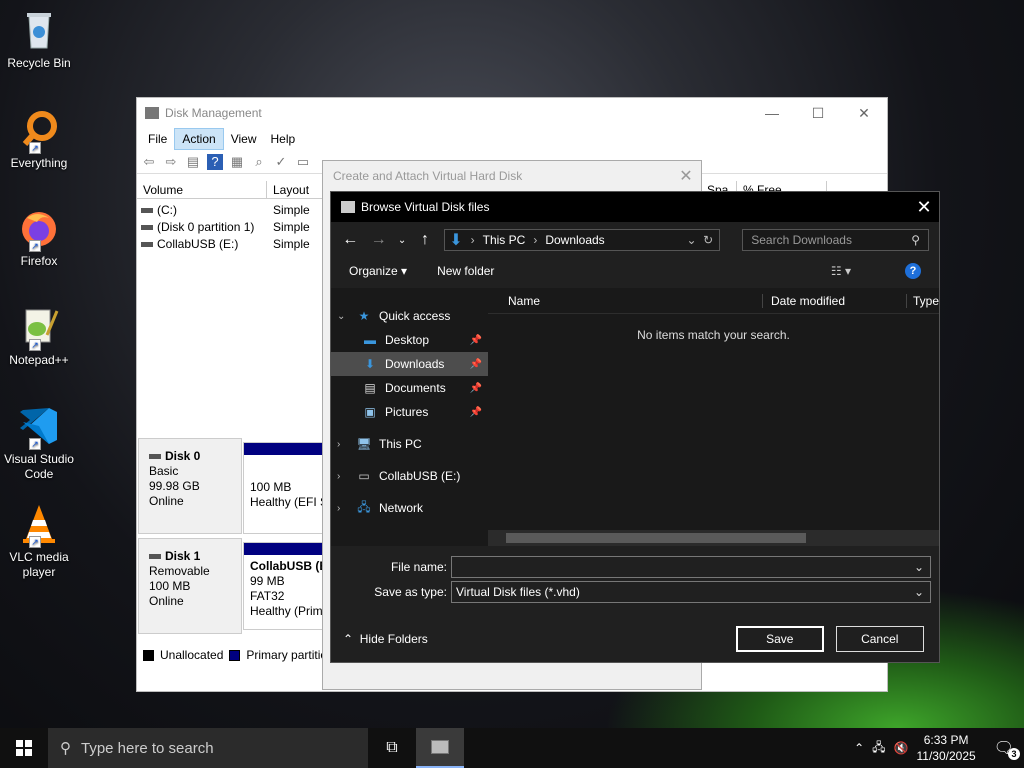 This screenshot has width=1024, height=768. I want to click on disk-0-partition: 100 MB Healthy (EFI S, so click(283, 488).